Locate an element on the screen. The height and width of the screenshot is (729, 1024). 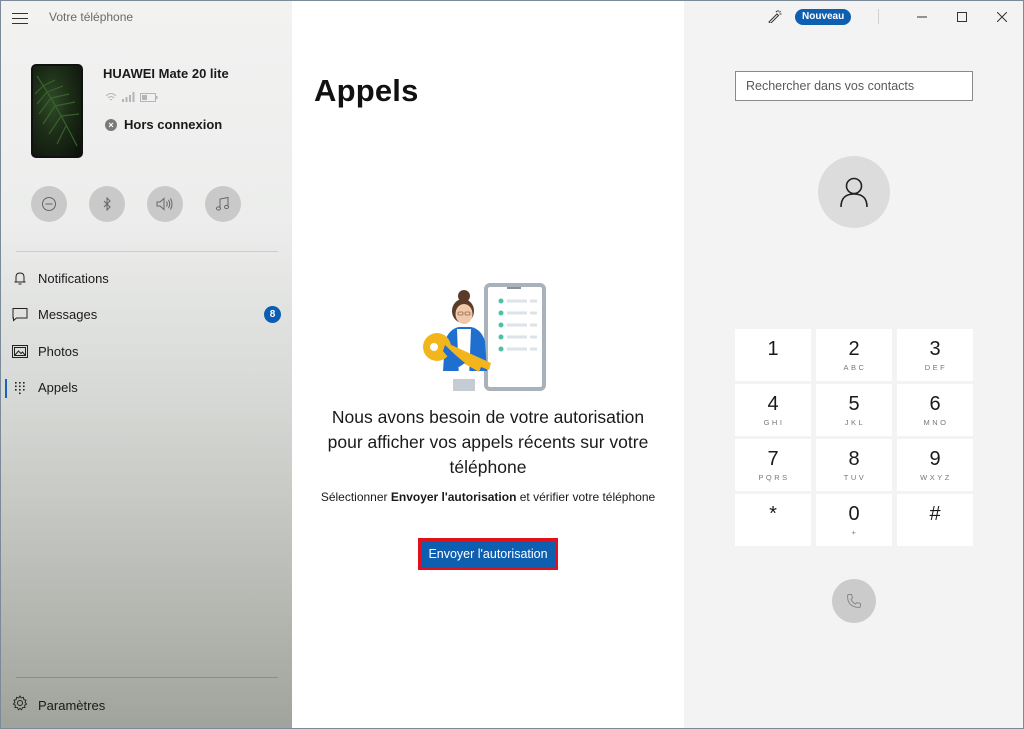
bluetooth-button is located at coordinates (107, 204).